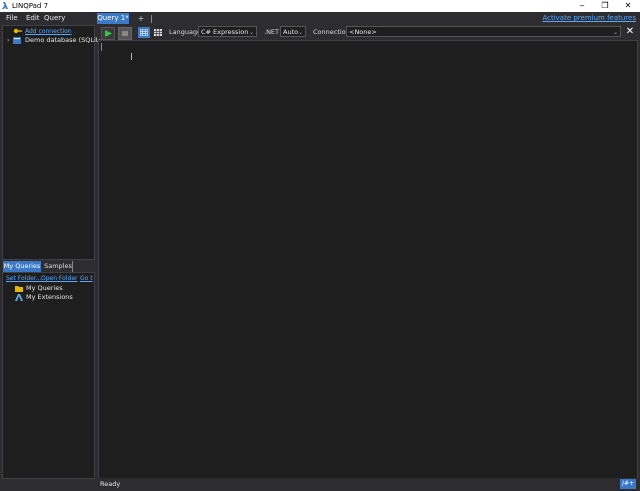  I want to click on demo-database-item: Demo database (SQLite), so click(65, 40).